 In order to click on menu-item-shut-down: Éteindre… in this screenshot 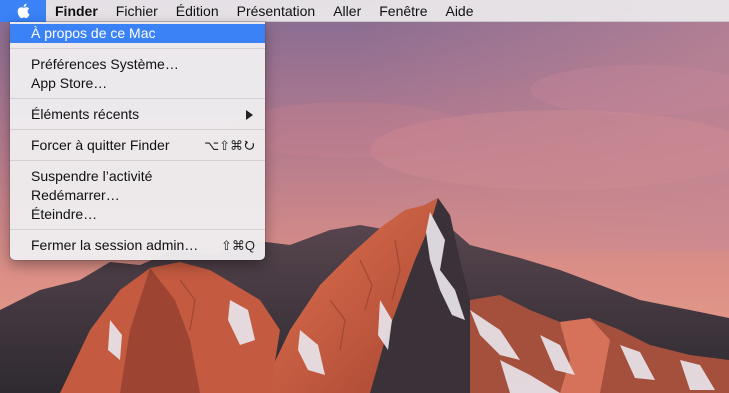, I will do `click(137, 214)`.